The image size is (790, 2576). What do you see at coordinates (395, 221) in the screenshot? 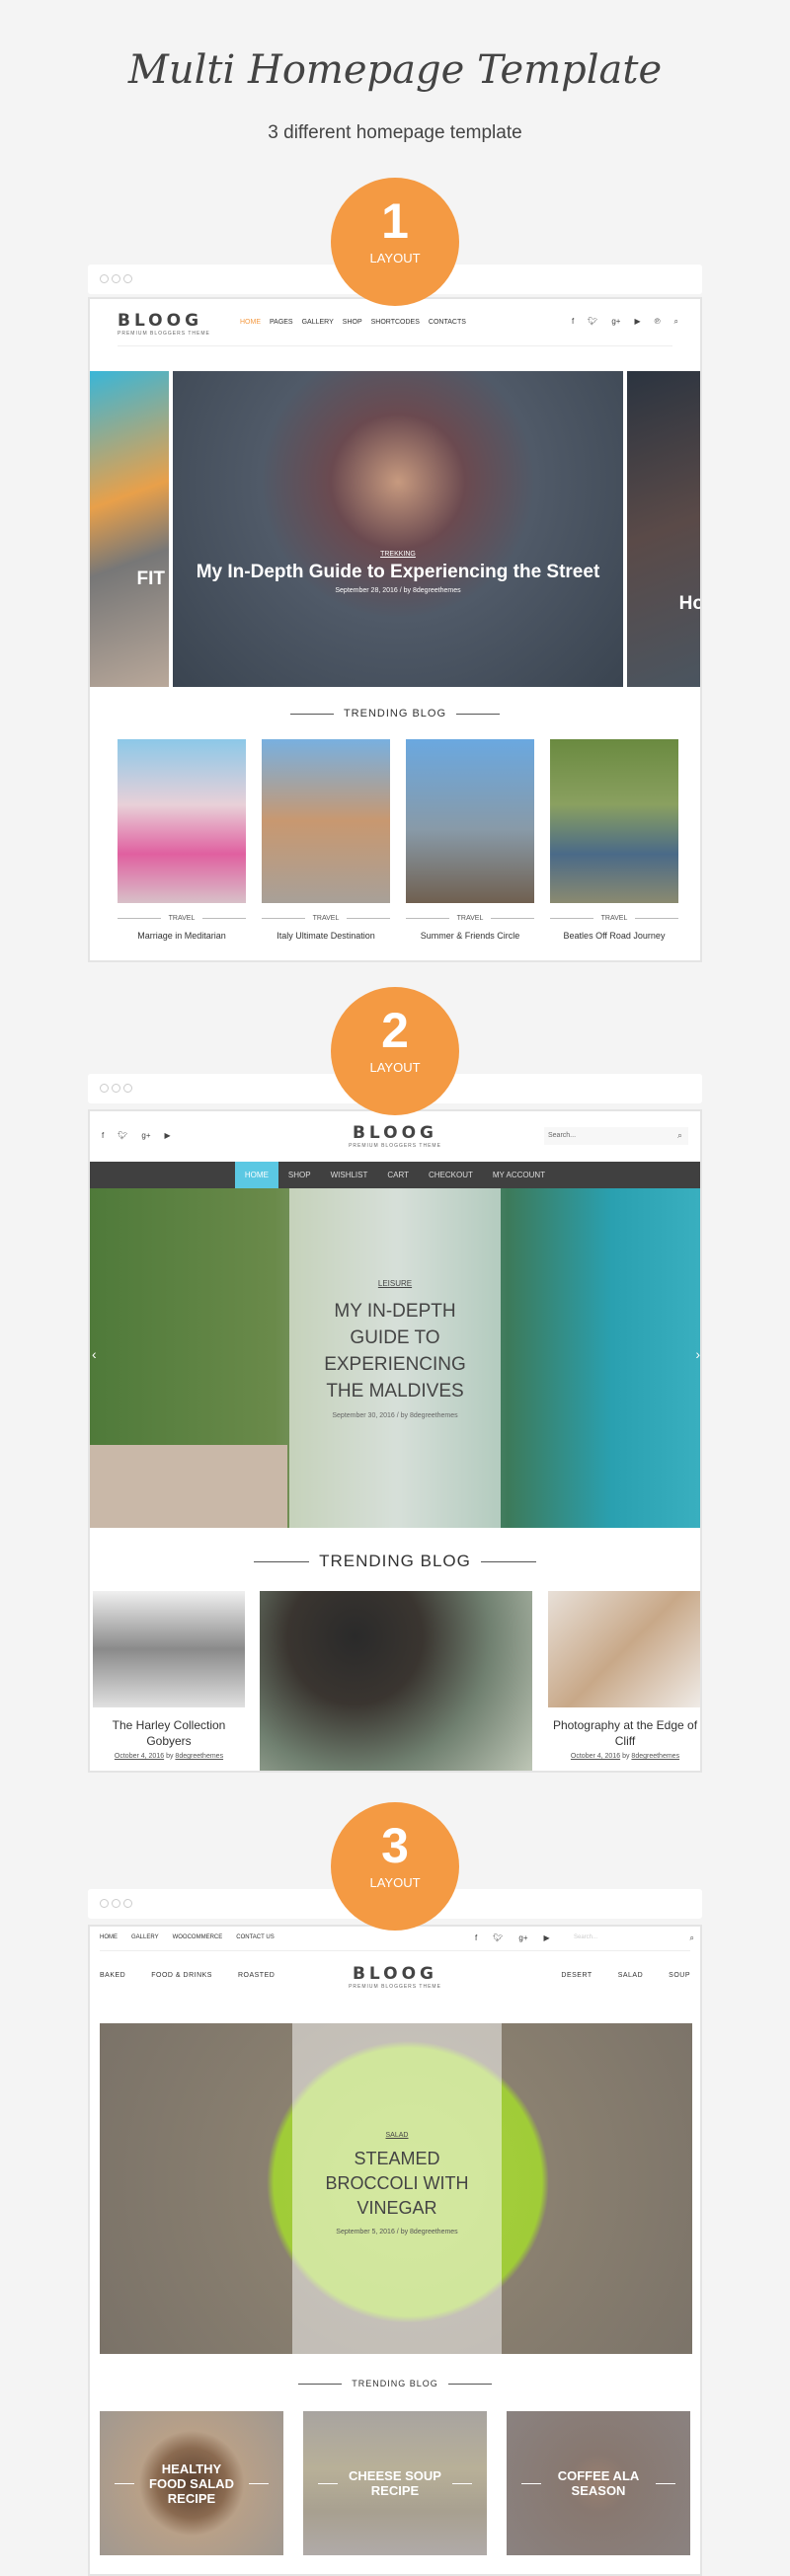
I see `layout-number: 1` at bounding box center [395, 221].